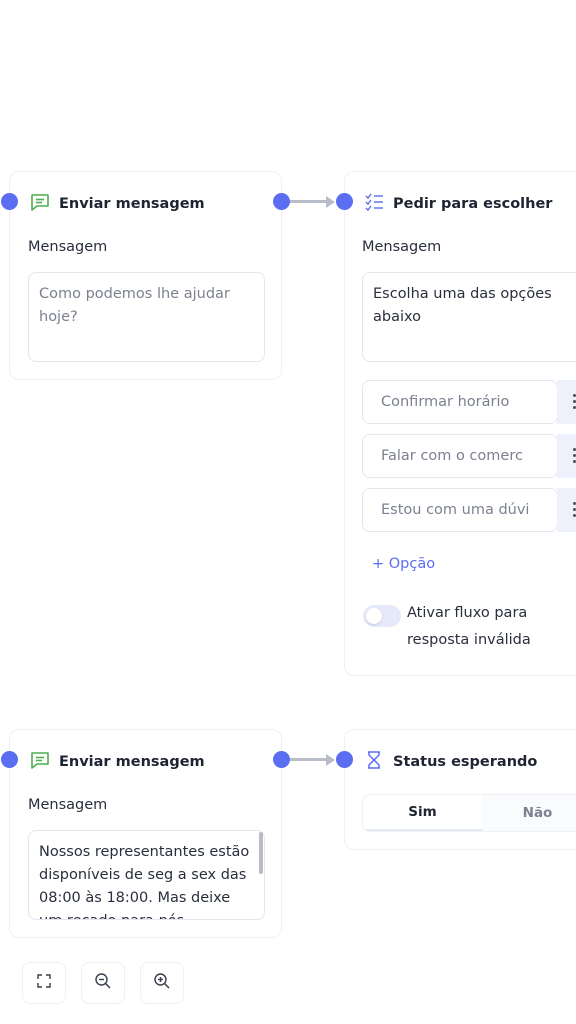 The width and height of the screenshot is (576, 1024). I want to click on node-header: Pedir para escolher, so click(457, 204).